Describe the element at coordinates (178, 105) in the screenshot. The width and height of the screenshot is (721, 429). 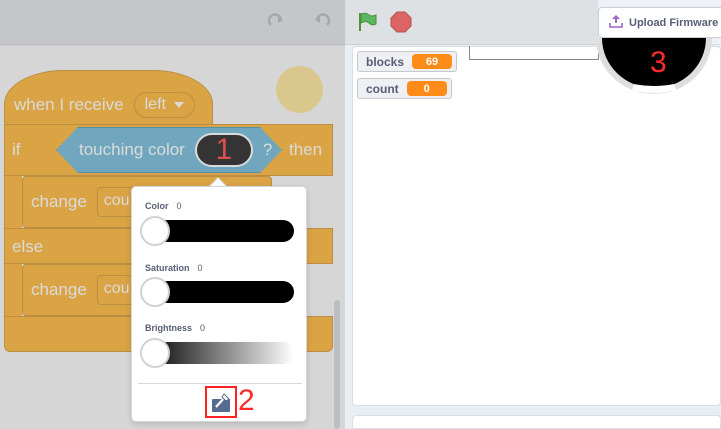
I see `chevron-down-icon` at that location.